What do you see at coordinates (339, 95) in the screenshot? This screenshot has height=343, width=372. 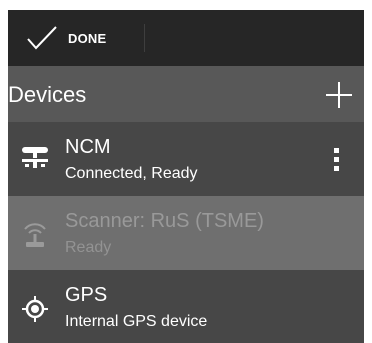 I see `add-device-button` at bounding box center [339, 95].